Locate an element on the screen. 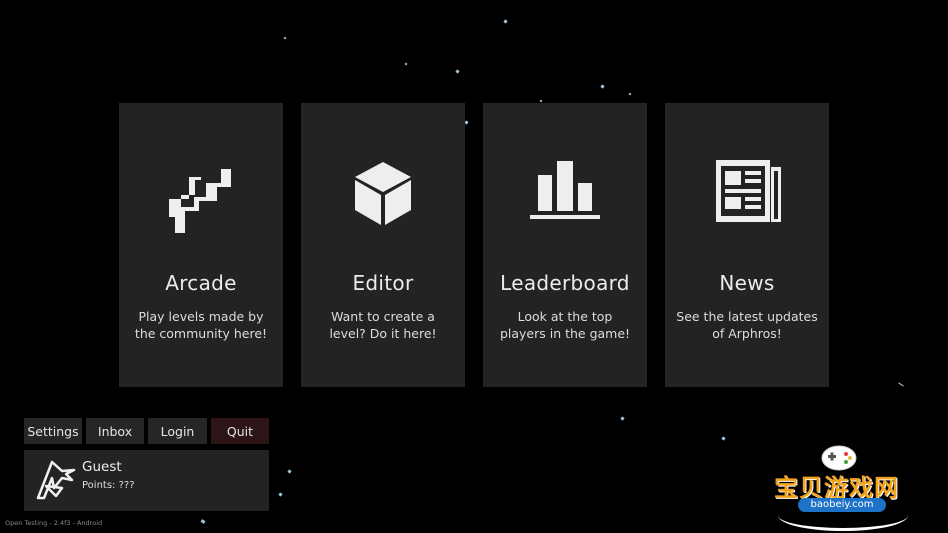 The height and width of the screenshot is (533, 948). newspaper-icon is located at coordinates (747, 197).